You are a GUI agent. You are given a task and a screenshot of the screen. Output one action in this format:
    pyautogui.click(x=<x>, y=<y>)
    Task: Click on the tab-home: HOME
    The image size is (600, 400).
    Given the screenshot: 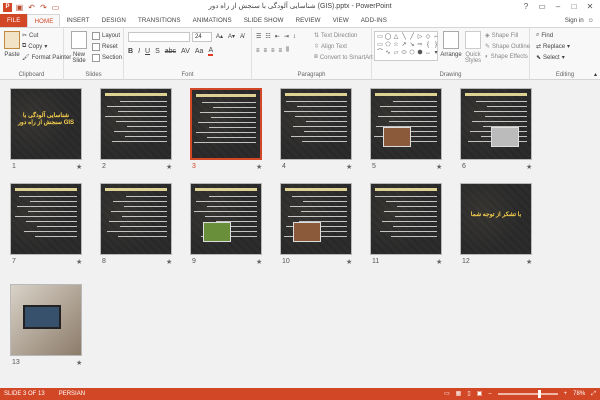 What is the action you would take?
    pyautogui.click(x=44, y=20)
    